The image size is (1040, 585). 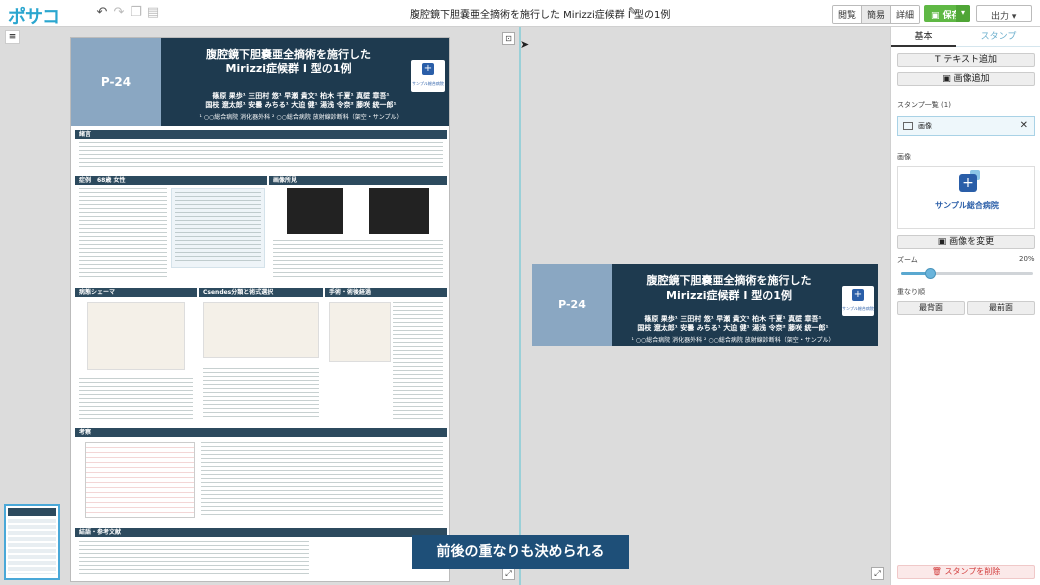 I want to click on zoom-value: 20%, so click(x=1027, y=259).